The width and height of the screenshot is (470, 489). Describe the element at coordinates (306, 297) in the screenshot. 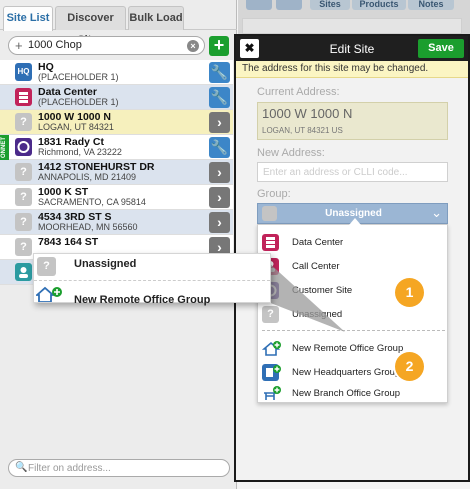

I see `callout-pointer` at that location.